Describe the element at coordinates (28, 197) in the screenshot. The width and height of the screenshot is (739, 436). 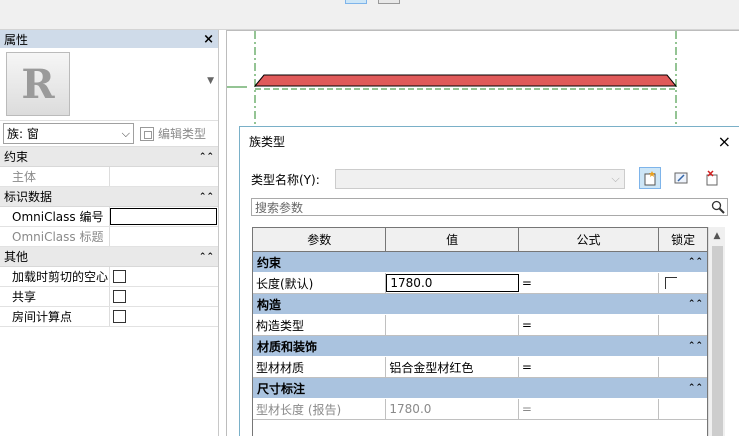
I see `section-title: 标识数据` at that location.